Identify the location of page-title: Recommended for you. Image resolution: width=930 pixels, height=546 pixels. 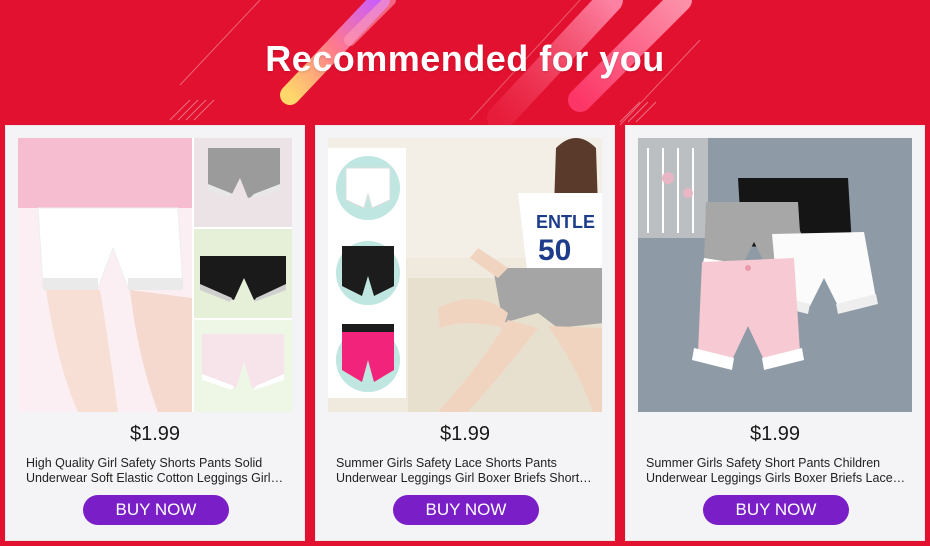
(465, 58).